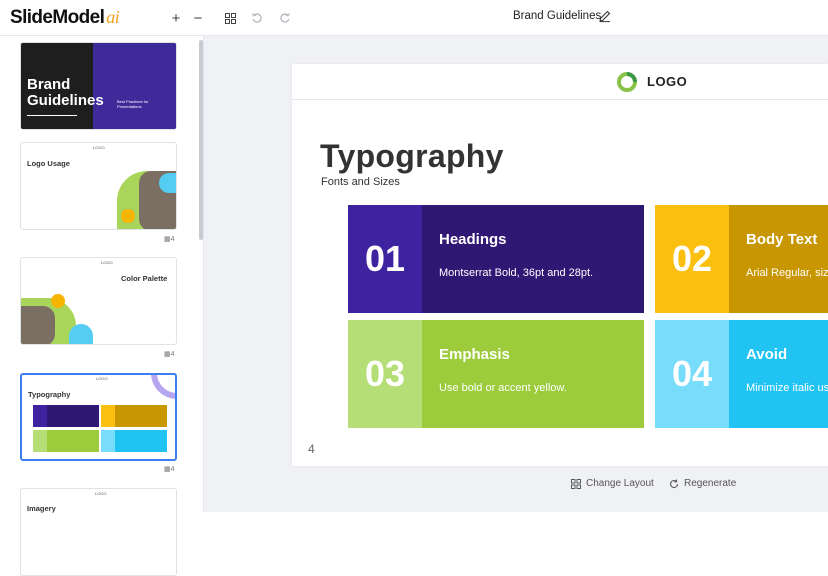  I want to click on slide-thumbnail-4: LOGO Typography, so click(98, 417).